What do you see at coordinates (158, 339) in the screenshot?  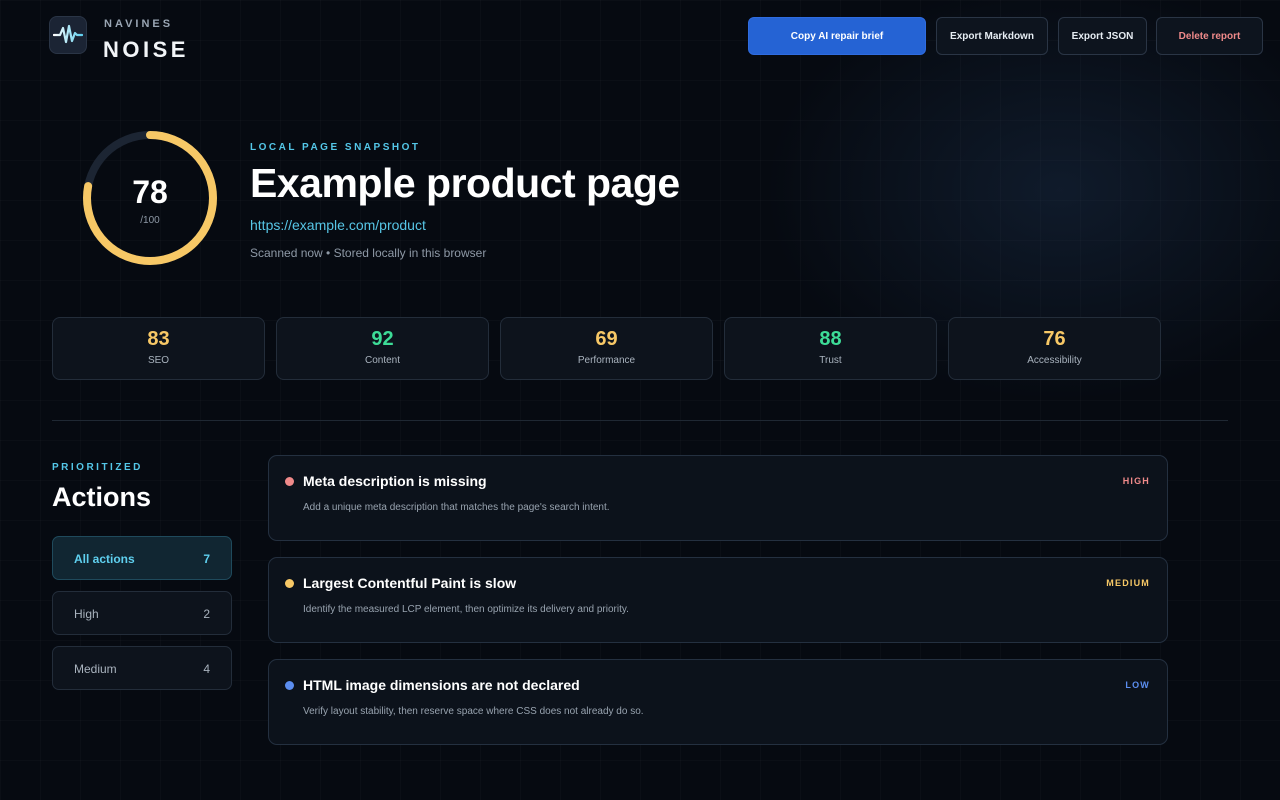 I see `metric-value: 83` at bounding box center [158, 339].